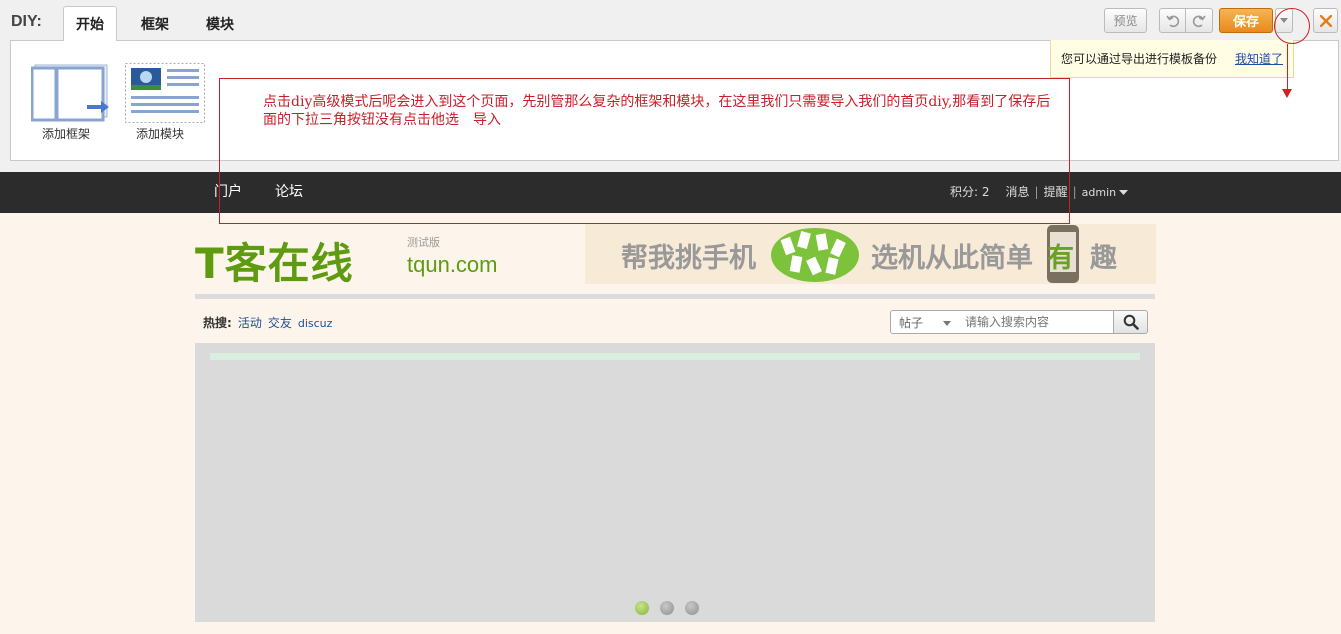  What do you see at coordinates (250, 323) in the screenshot?
I see `hot-link: 活动` at bounding box center [250, 323].